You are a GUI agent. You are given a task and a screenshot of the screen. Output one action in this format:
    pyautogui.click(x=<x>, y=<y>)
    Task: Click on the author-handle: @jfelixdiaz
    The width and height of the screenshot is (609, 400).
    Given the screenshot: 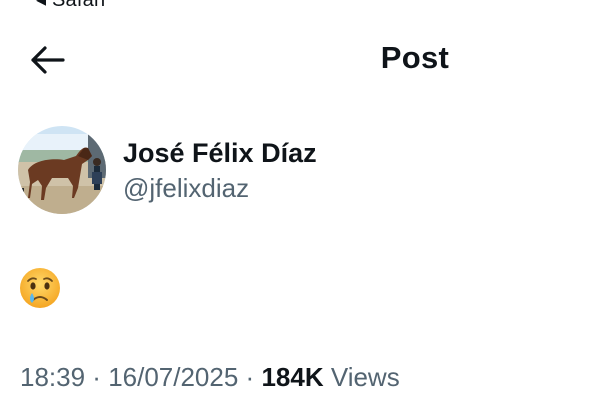 What is the action you would take?
    pyautogui.click(x=186, y=188)
    